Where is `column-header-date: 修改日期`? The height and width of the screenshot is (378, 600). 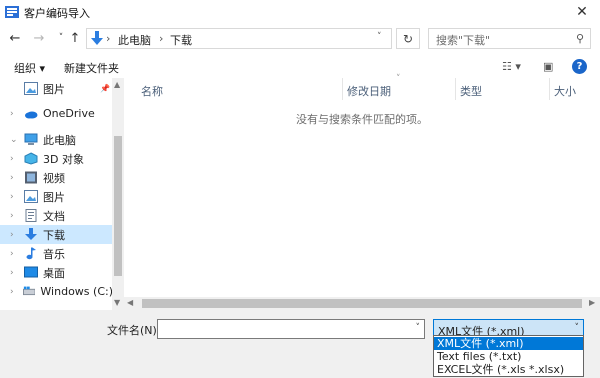 column-header-date: 修改日期 is located at coordinates (369, 91).